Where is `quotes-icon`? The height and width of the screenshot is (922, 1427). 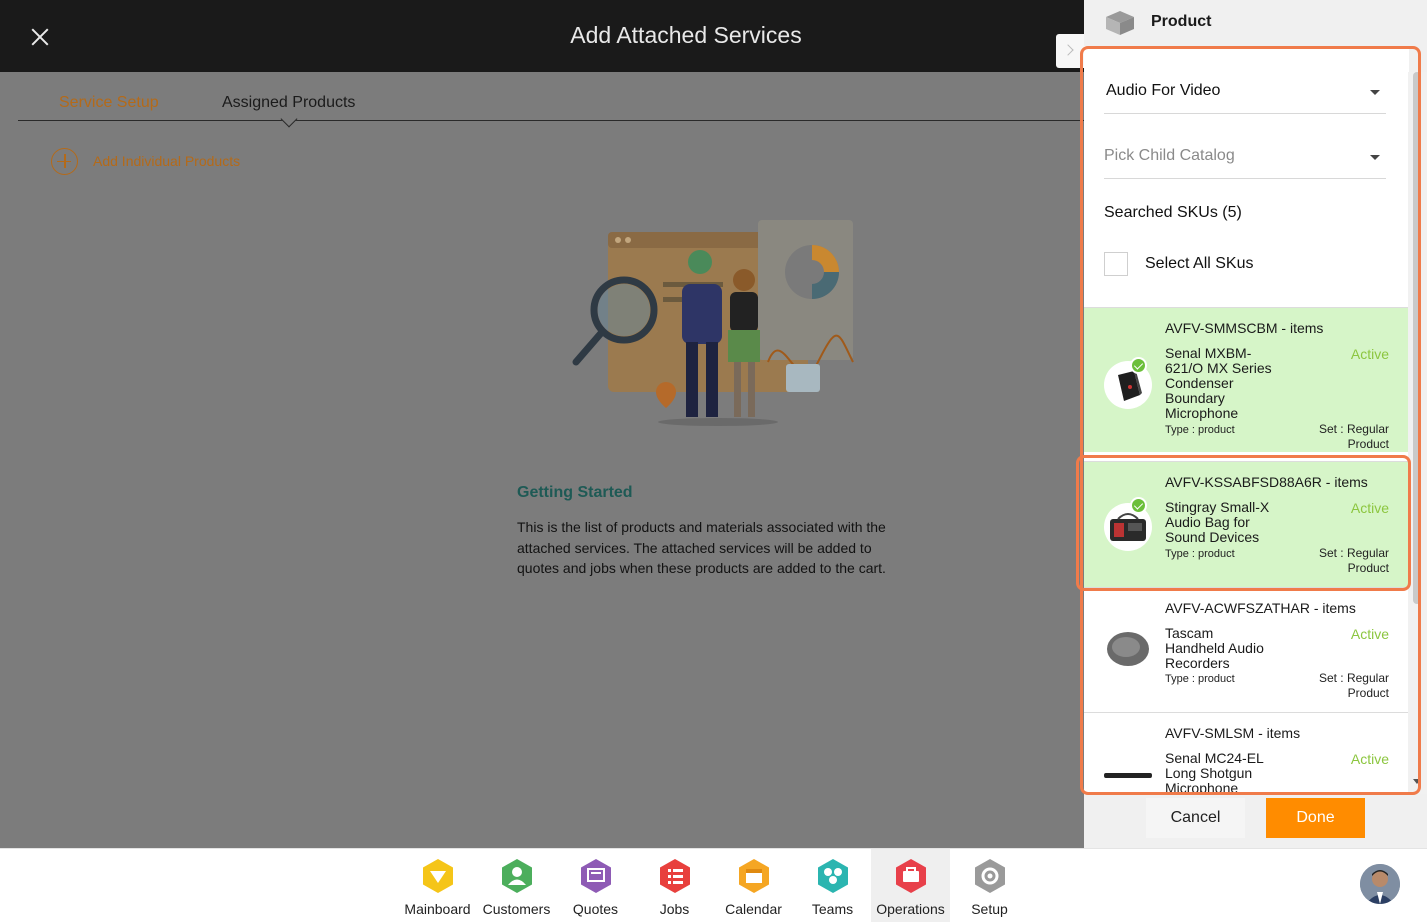 quotes-icon is located at coordinates (596, 876).